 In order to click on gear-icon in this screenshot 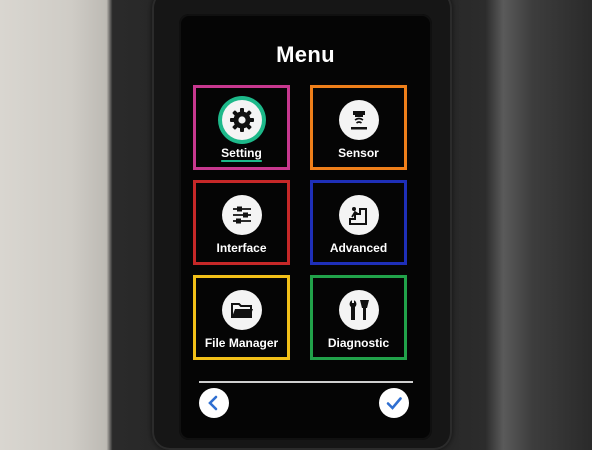, I will do `click(241, 120)`.